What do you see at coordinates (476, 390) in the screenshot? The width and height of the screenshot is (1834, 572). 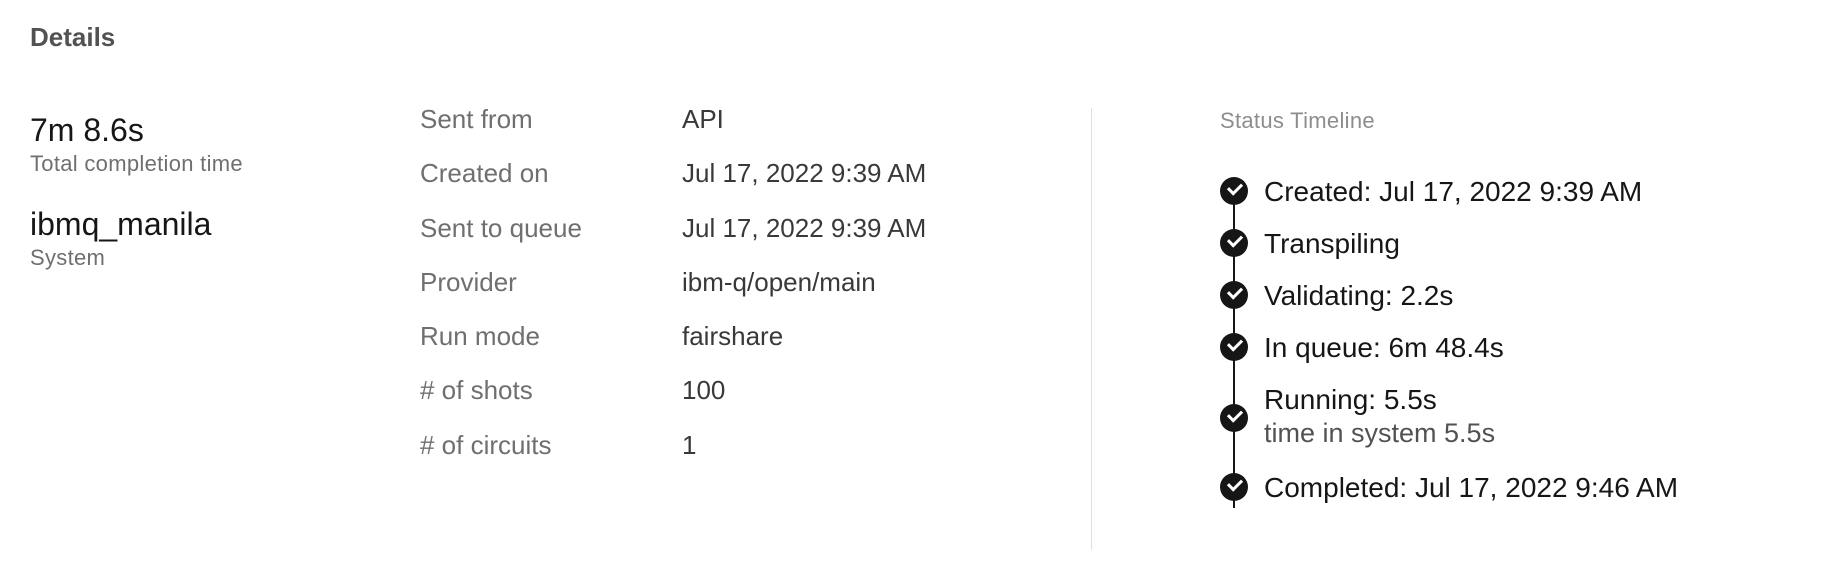 I see `property-key: # of shots` at bounding box center [476, 390].